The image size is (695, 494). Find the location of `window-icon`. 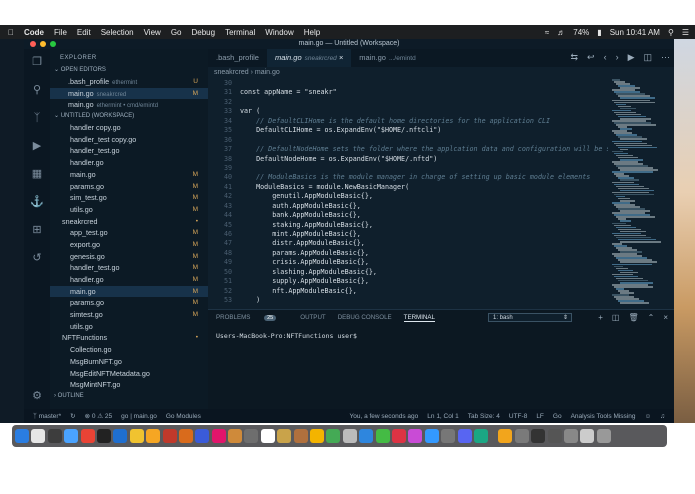

window-icon is located at coordinates (538, 436).